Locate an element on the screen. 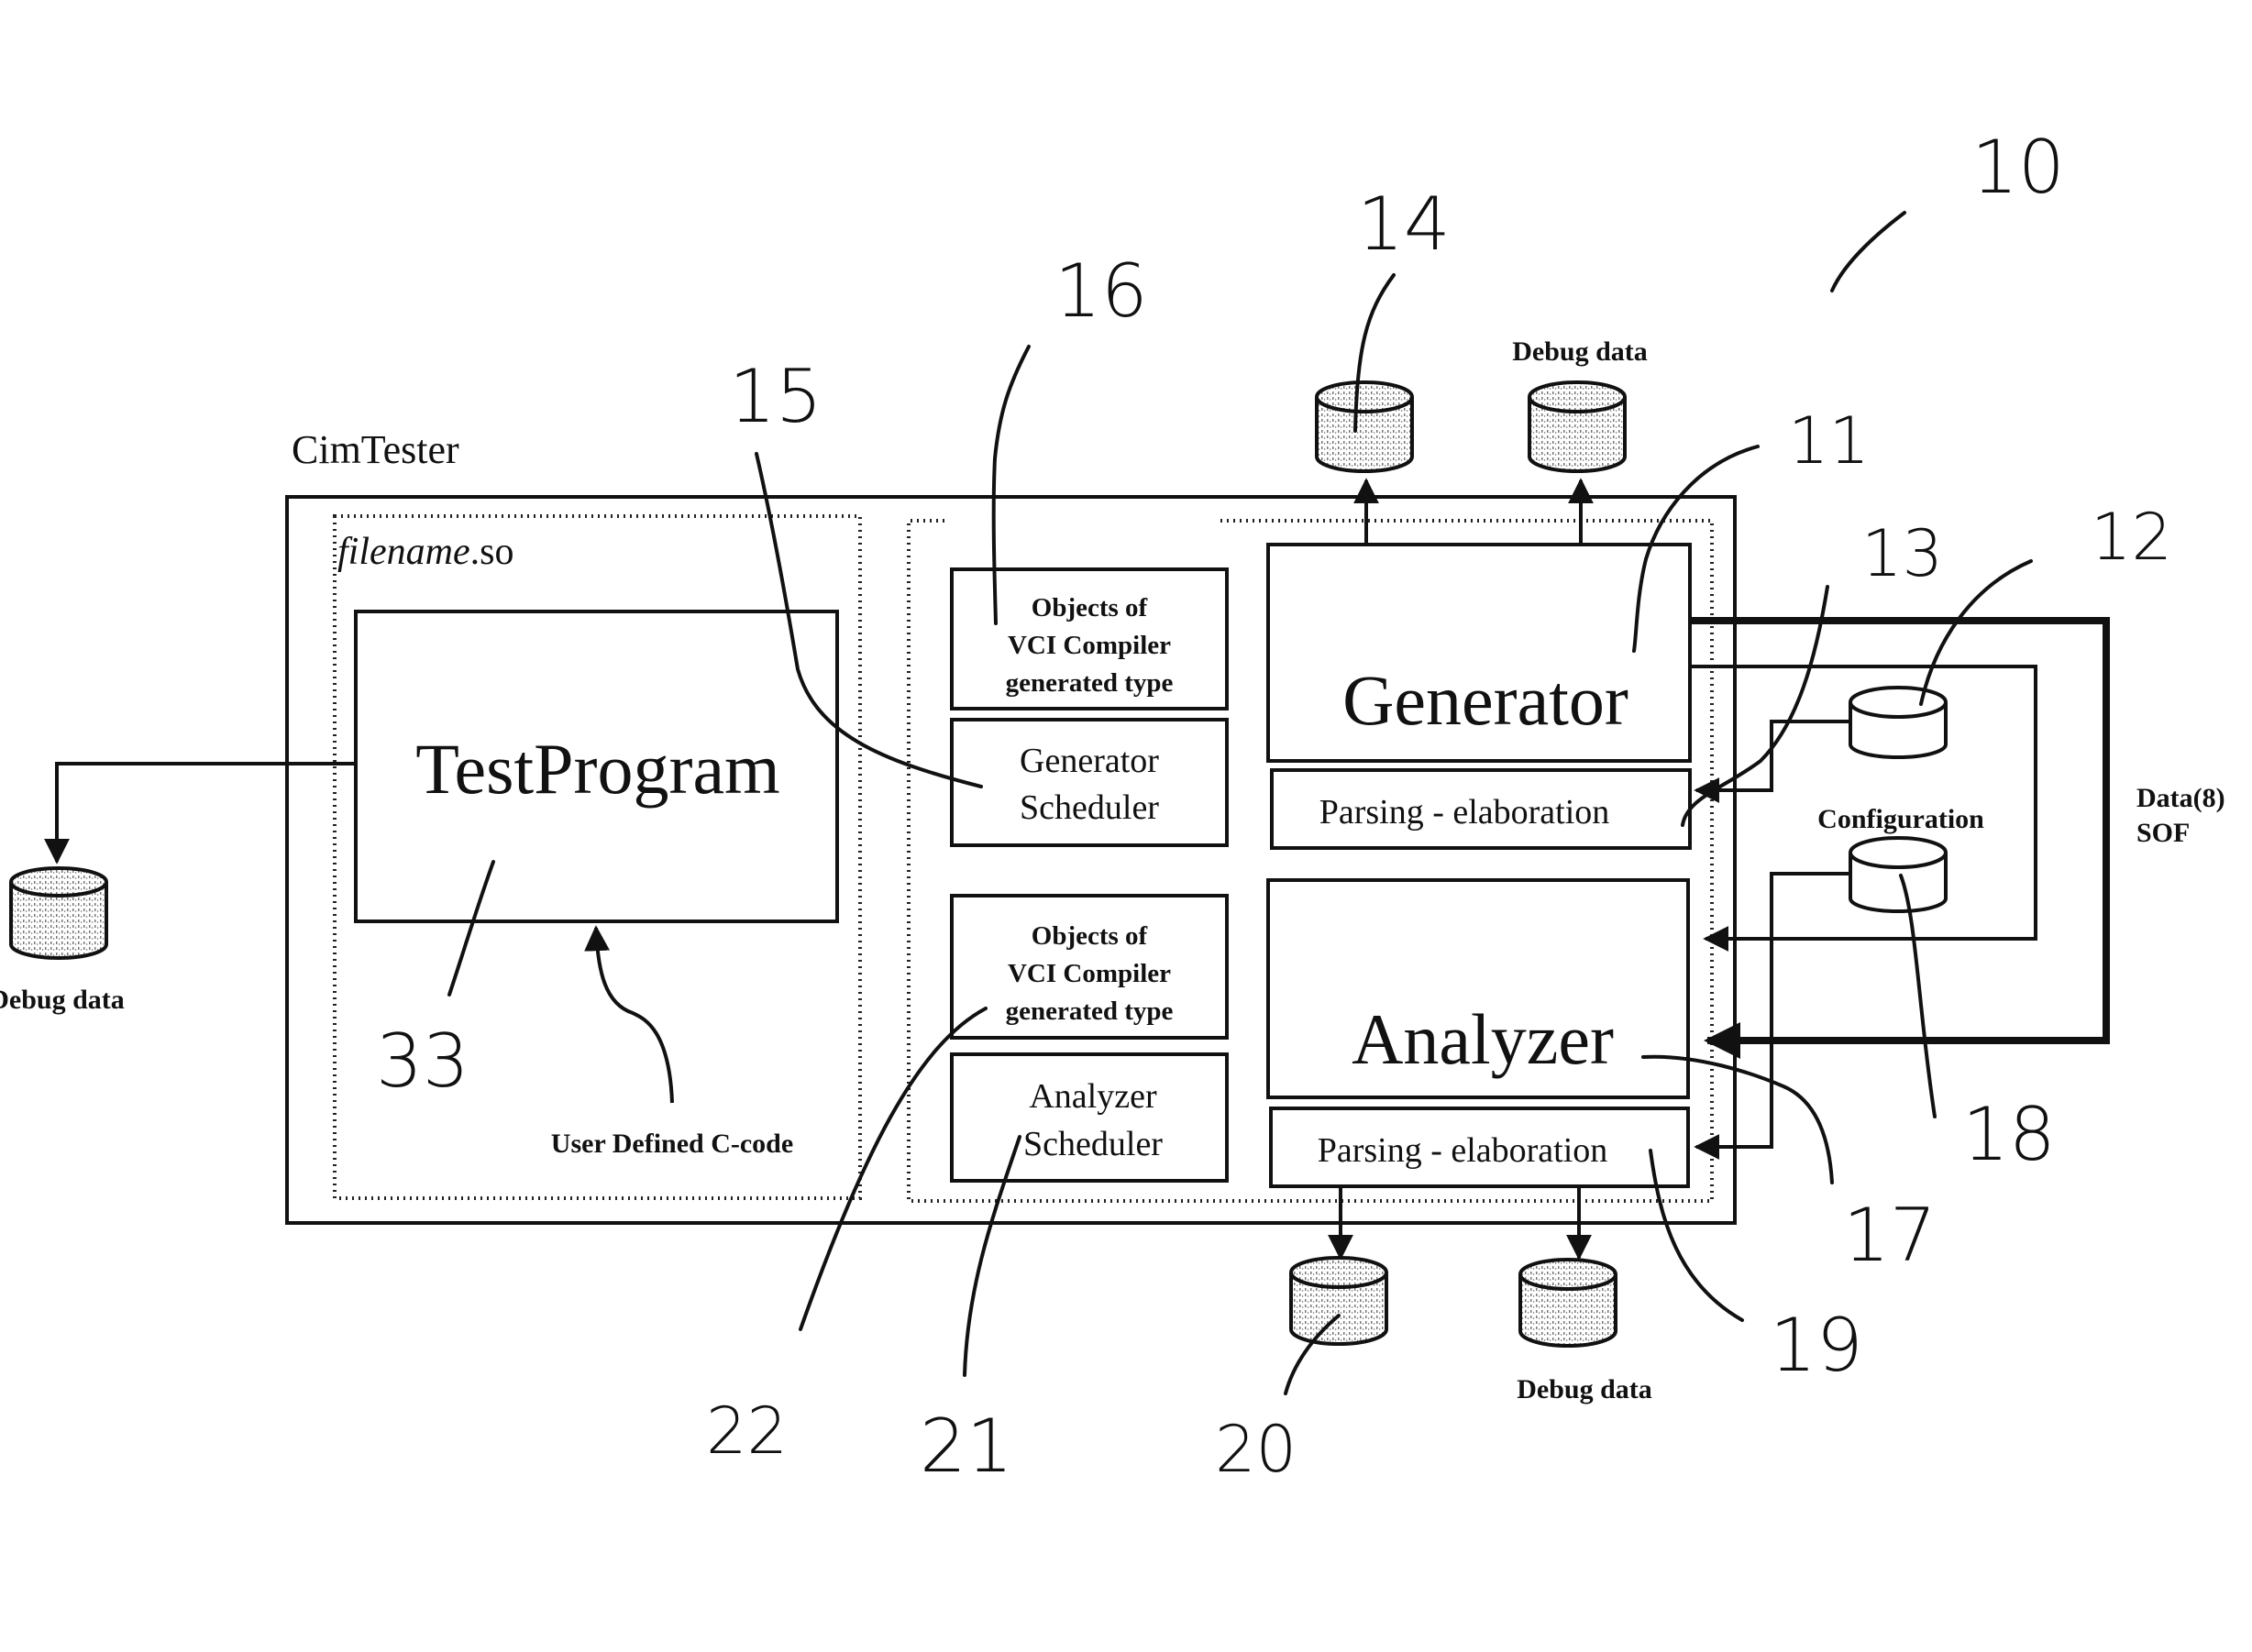  analyzer-scheduler-line1: Analyzer is located at coordinates (1093, 1096).